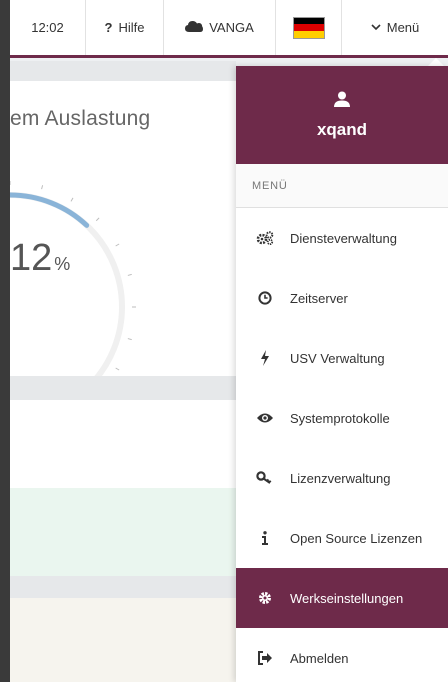 This screenshot has height=682, width=448. Describe the element at coordinates (319, 658) in the screenshot. I see `menu-item-label: Abmelden` at that location.